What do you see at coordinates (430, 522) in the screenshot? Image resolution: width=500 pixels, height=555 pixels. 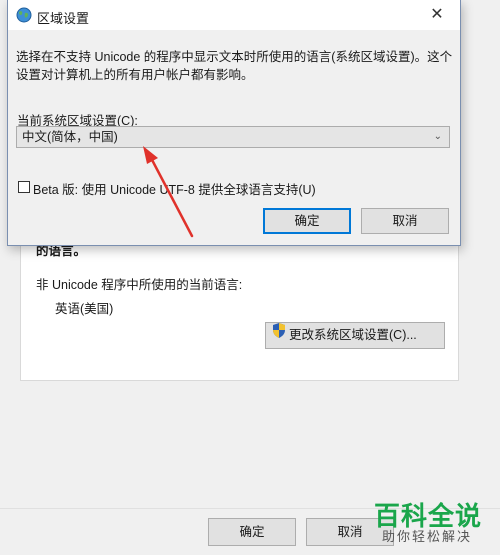 I see `watermark-logo: 百科全说 助你轻松解决` at bounding box center [430, 522].